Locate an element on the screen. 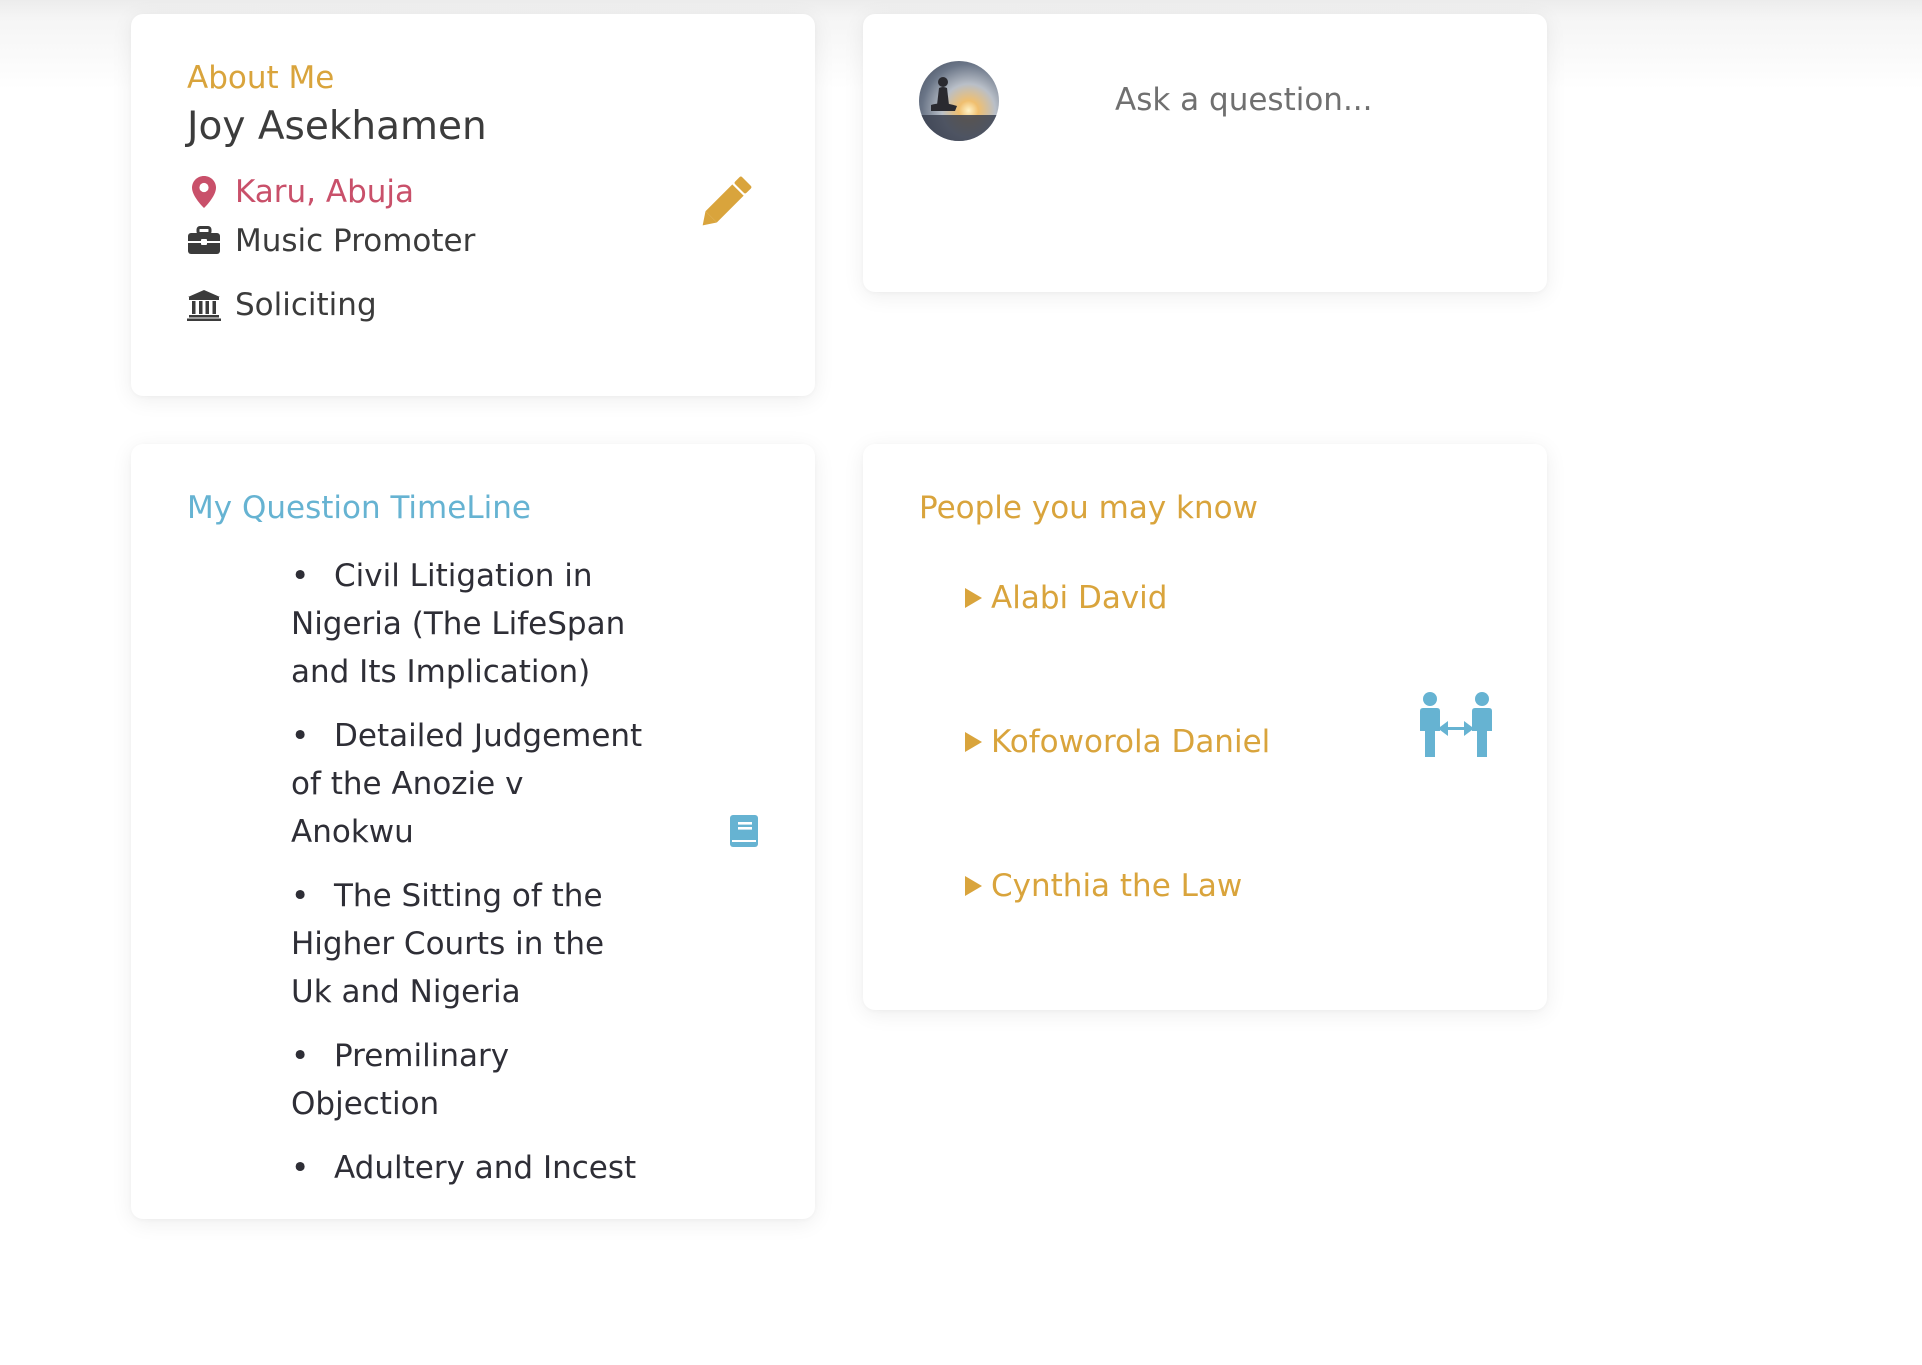  timeline-item: Premilinary Objection is located at coordinates (471, 1080).